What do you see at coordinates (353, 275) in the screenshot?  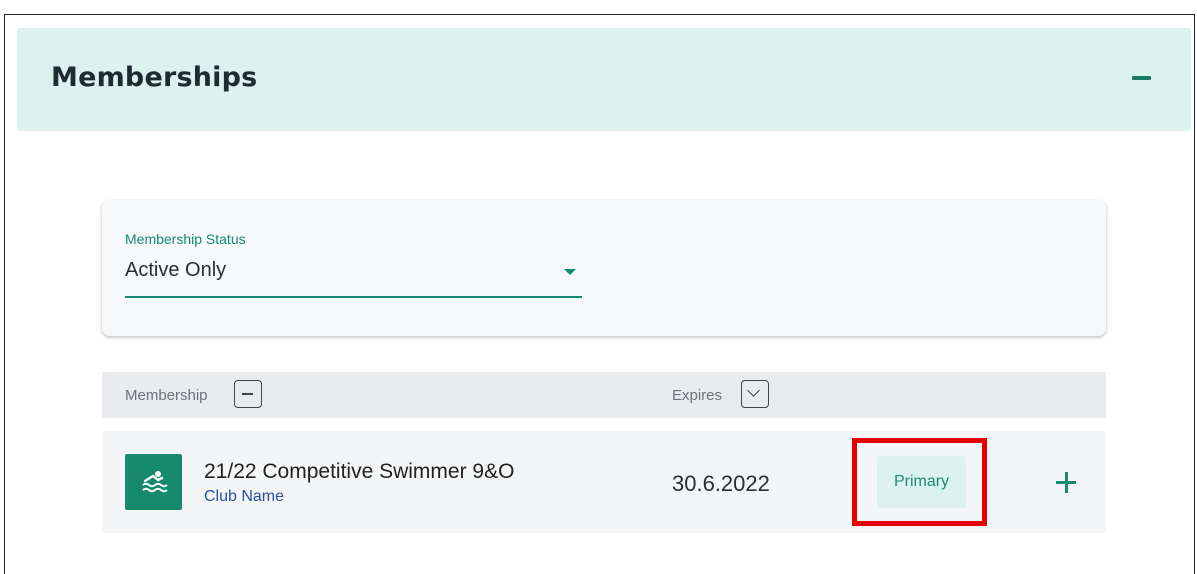 I see `membership-status-select: Active Only` at bounding box center [353, 275].